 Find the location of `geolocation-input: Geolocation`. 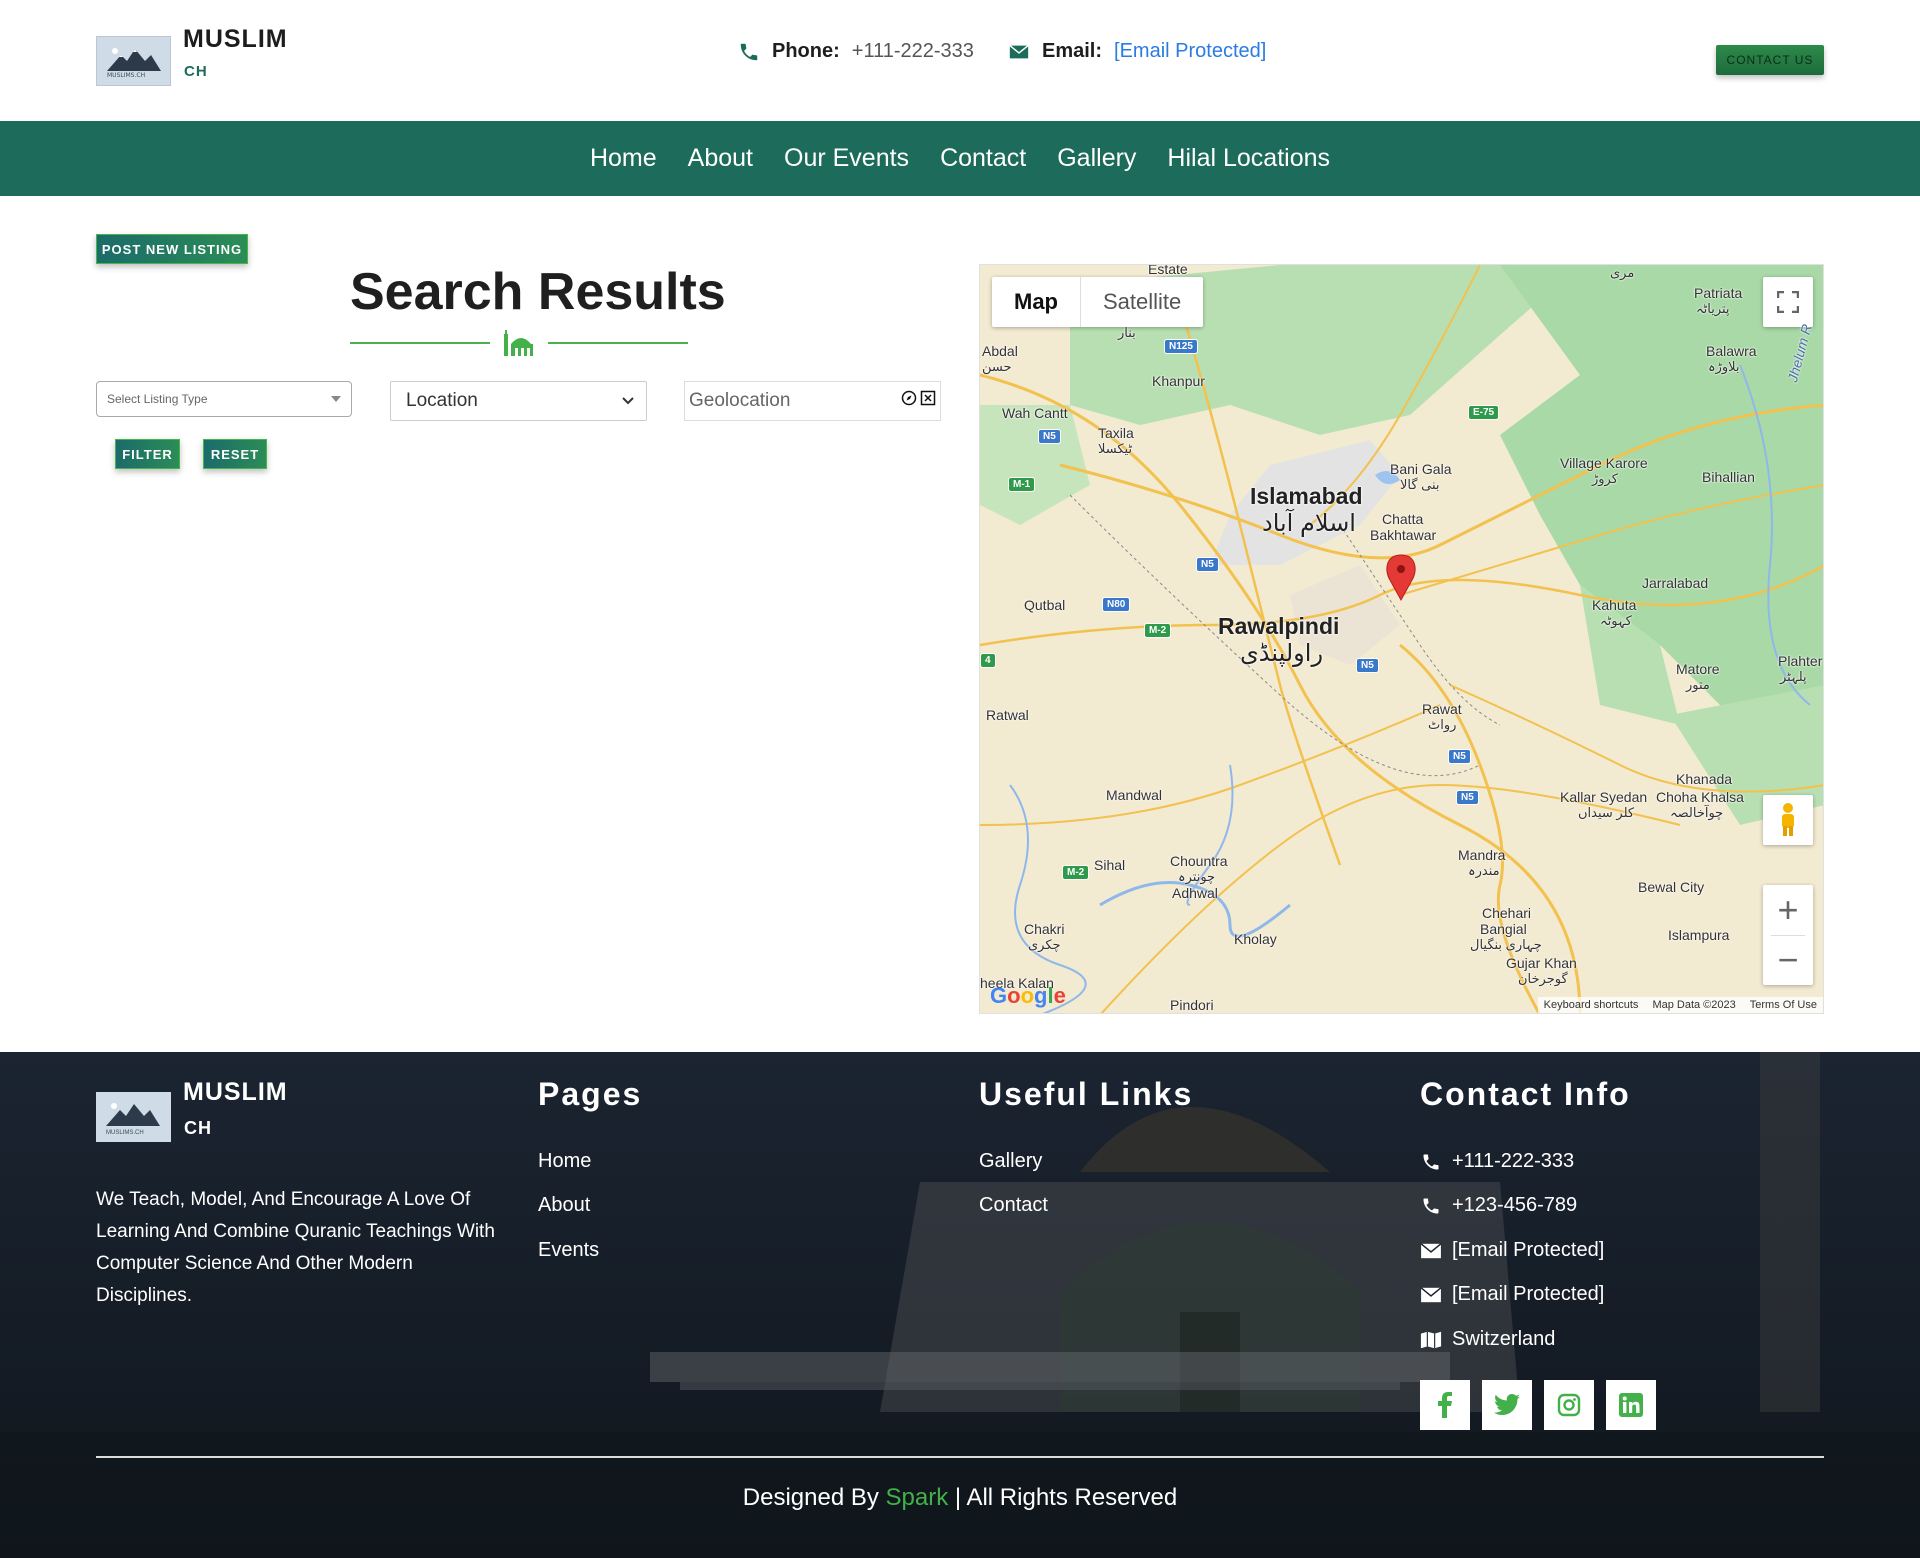

geolocation-input: Geolocation is located at coordinates (812, 401).